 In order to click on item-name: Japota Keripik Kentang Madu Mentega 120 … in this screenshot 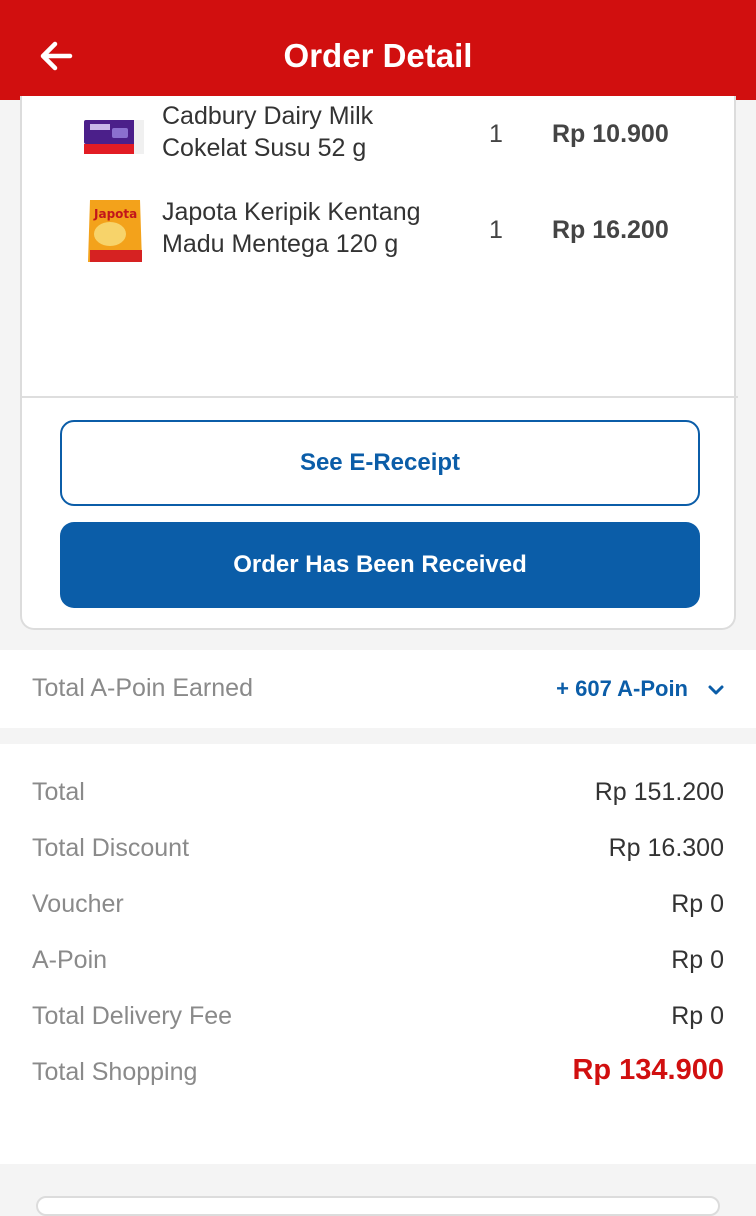, I will do `click(291, 228)`.